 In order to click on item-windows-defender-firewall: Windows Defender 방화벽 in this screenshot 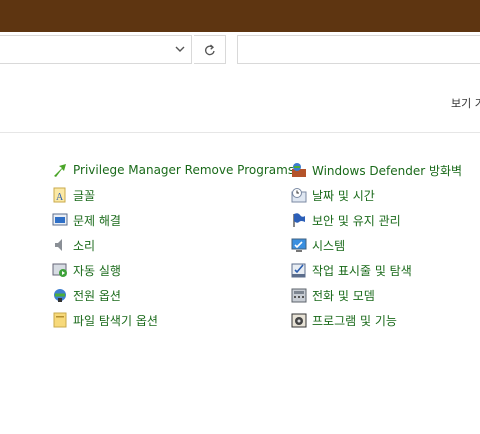, I will do `click(376, 170)`.